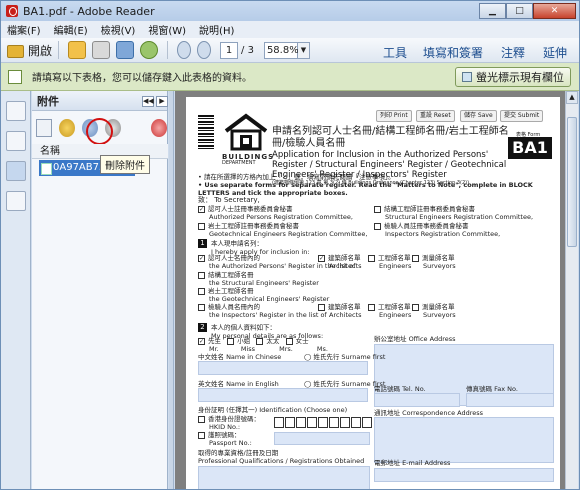  Describe the element at coordinates (231, 341) in the screenshot. I see `title-miss-checkbox` at that location.